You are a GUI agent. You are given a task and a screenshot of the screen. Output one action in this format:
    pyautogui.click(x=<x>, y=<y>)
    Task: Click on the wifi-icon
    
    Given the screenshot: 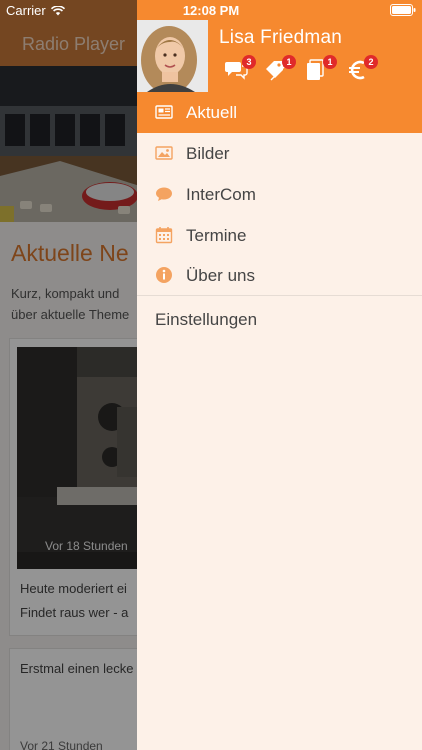 What is the action you would take?
    pyautogui.click(x=57, y=10)
    